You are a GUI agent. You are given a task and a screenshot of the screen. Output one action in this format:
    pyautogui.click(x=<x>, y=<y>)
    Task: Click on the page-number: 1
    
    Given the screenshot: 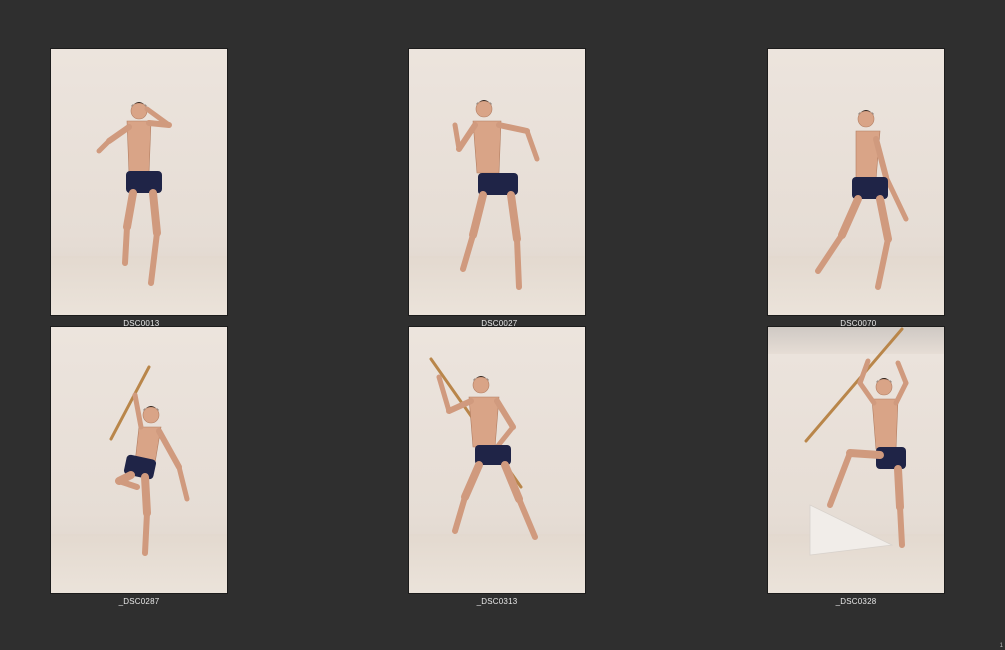 What is the action you would take?
    pyautogui.click(x=1001, y=646)
    